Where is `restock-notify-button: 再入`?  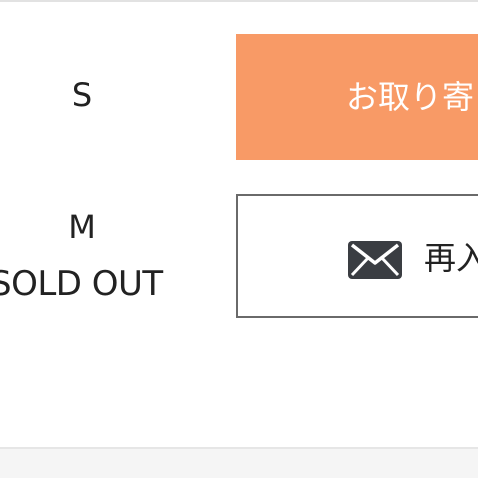 restock-notify-button: 再入 is located at coordinates (357, 256).